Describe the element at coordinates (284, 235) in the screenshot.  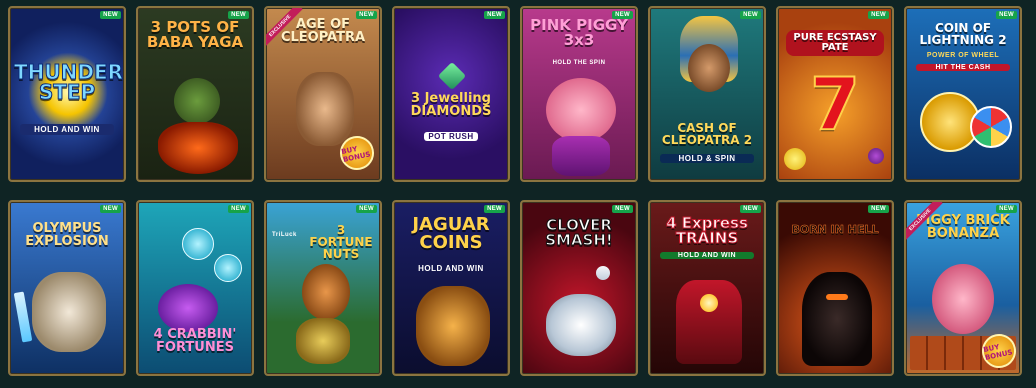
I see `provider-logo: TriLuck` at that location.